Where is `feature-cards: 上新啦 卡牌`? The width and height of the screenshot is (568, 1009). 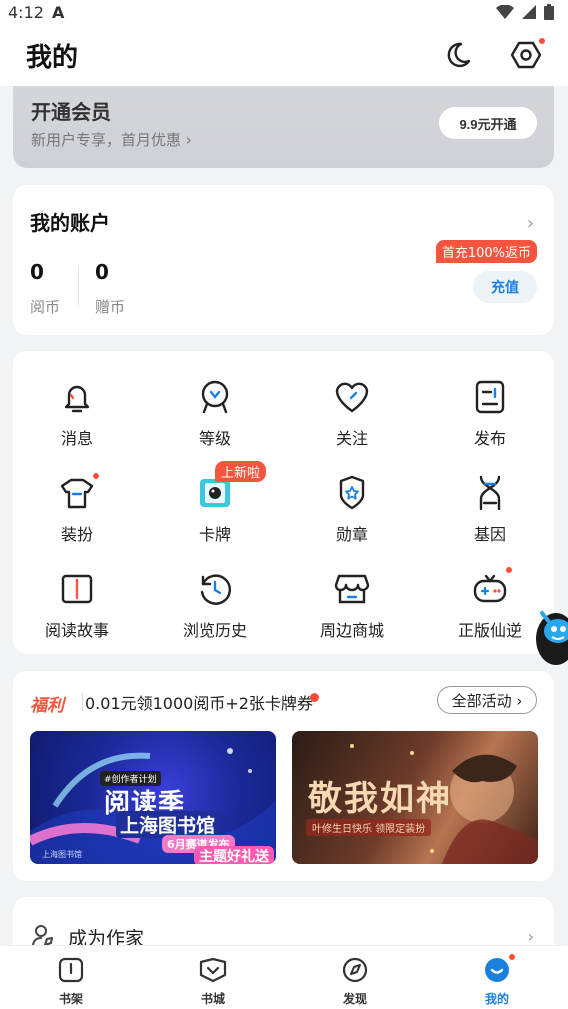 feature-cards: 上新啦 卡牌 is located at coordinates (215, 507).